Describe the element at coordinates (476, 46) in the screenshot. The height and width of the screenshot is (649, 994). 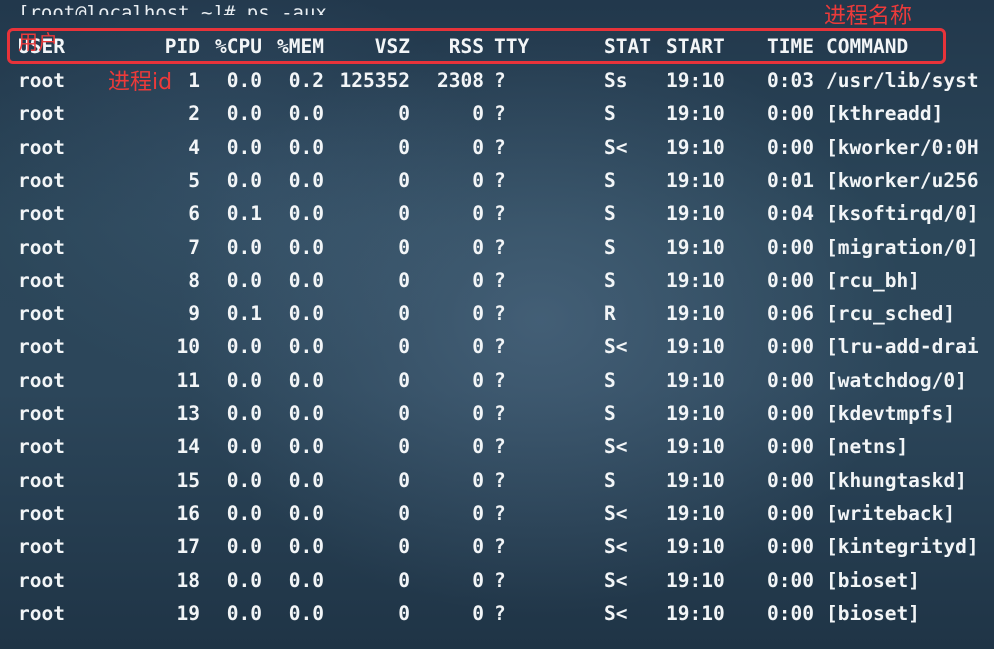
I see `header-highlight-box` at that location.